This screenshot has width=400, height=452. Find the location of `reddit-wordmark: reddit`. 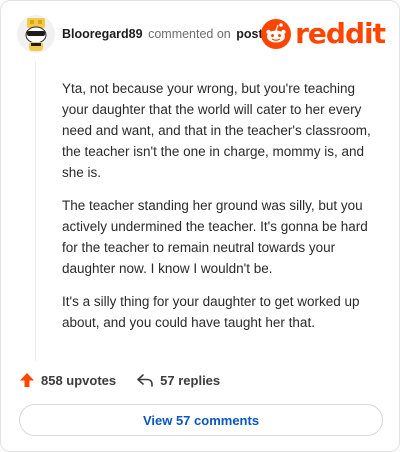

reddit-wordmark: reddit is located at coordinates (340, 33).